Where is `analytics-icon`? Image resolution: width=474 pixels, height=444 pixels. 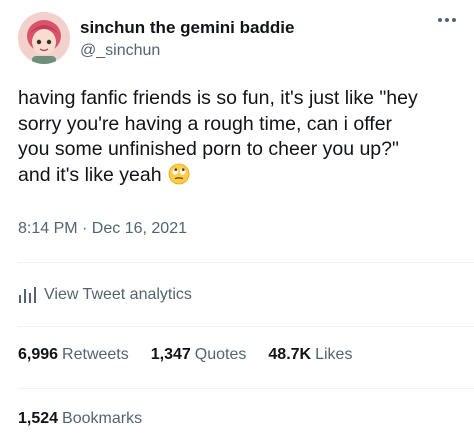 analytics-icon is located at coordinates (27, 295).